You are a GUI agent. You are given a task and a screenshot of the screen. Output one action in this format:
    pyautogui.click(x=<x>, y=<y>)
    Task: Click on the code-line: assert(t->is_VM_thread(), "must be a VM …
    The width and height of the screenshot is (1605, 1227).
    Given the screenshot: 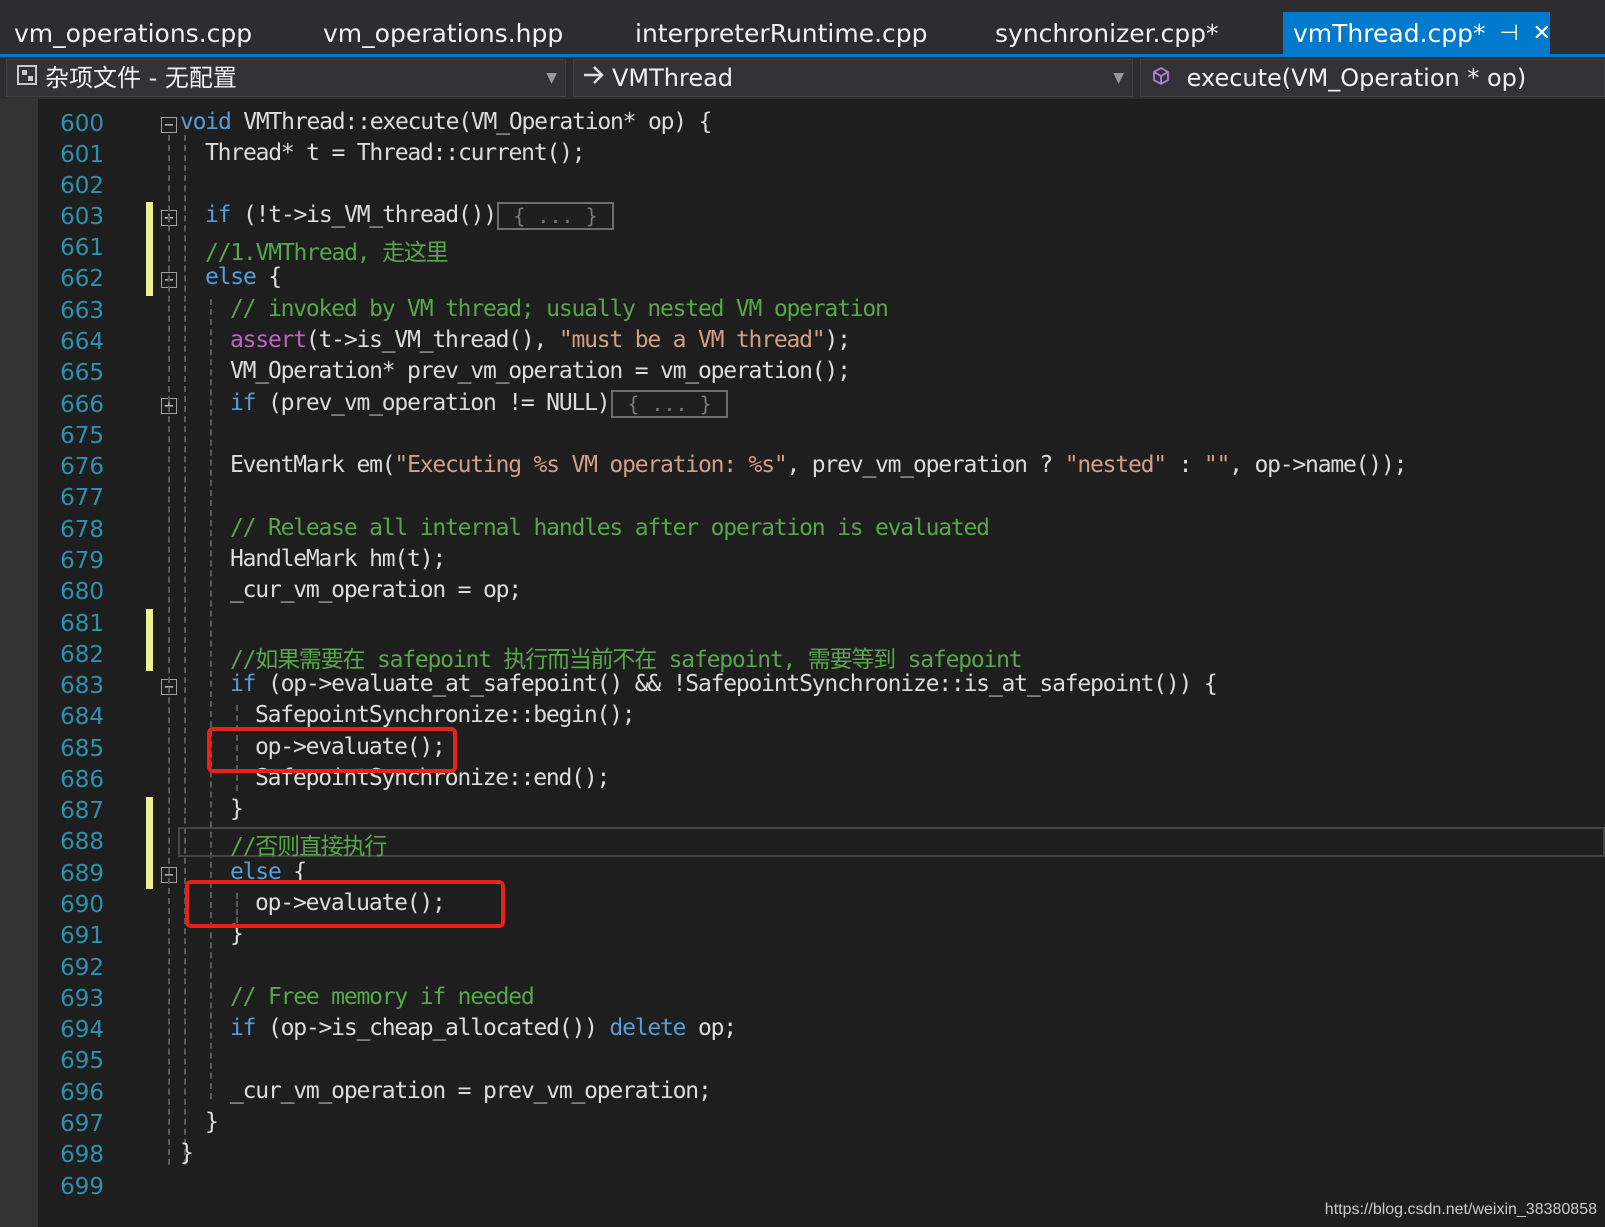 What is the action you would take?
    pyautogui.click(x=540, y=340)
    